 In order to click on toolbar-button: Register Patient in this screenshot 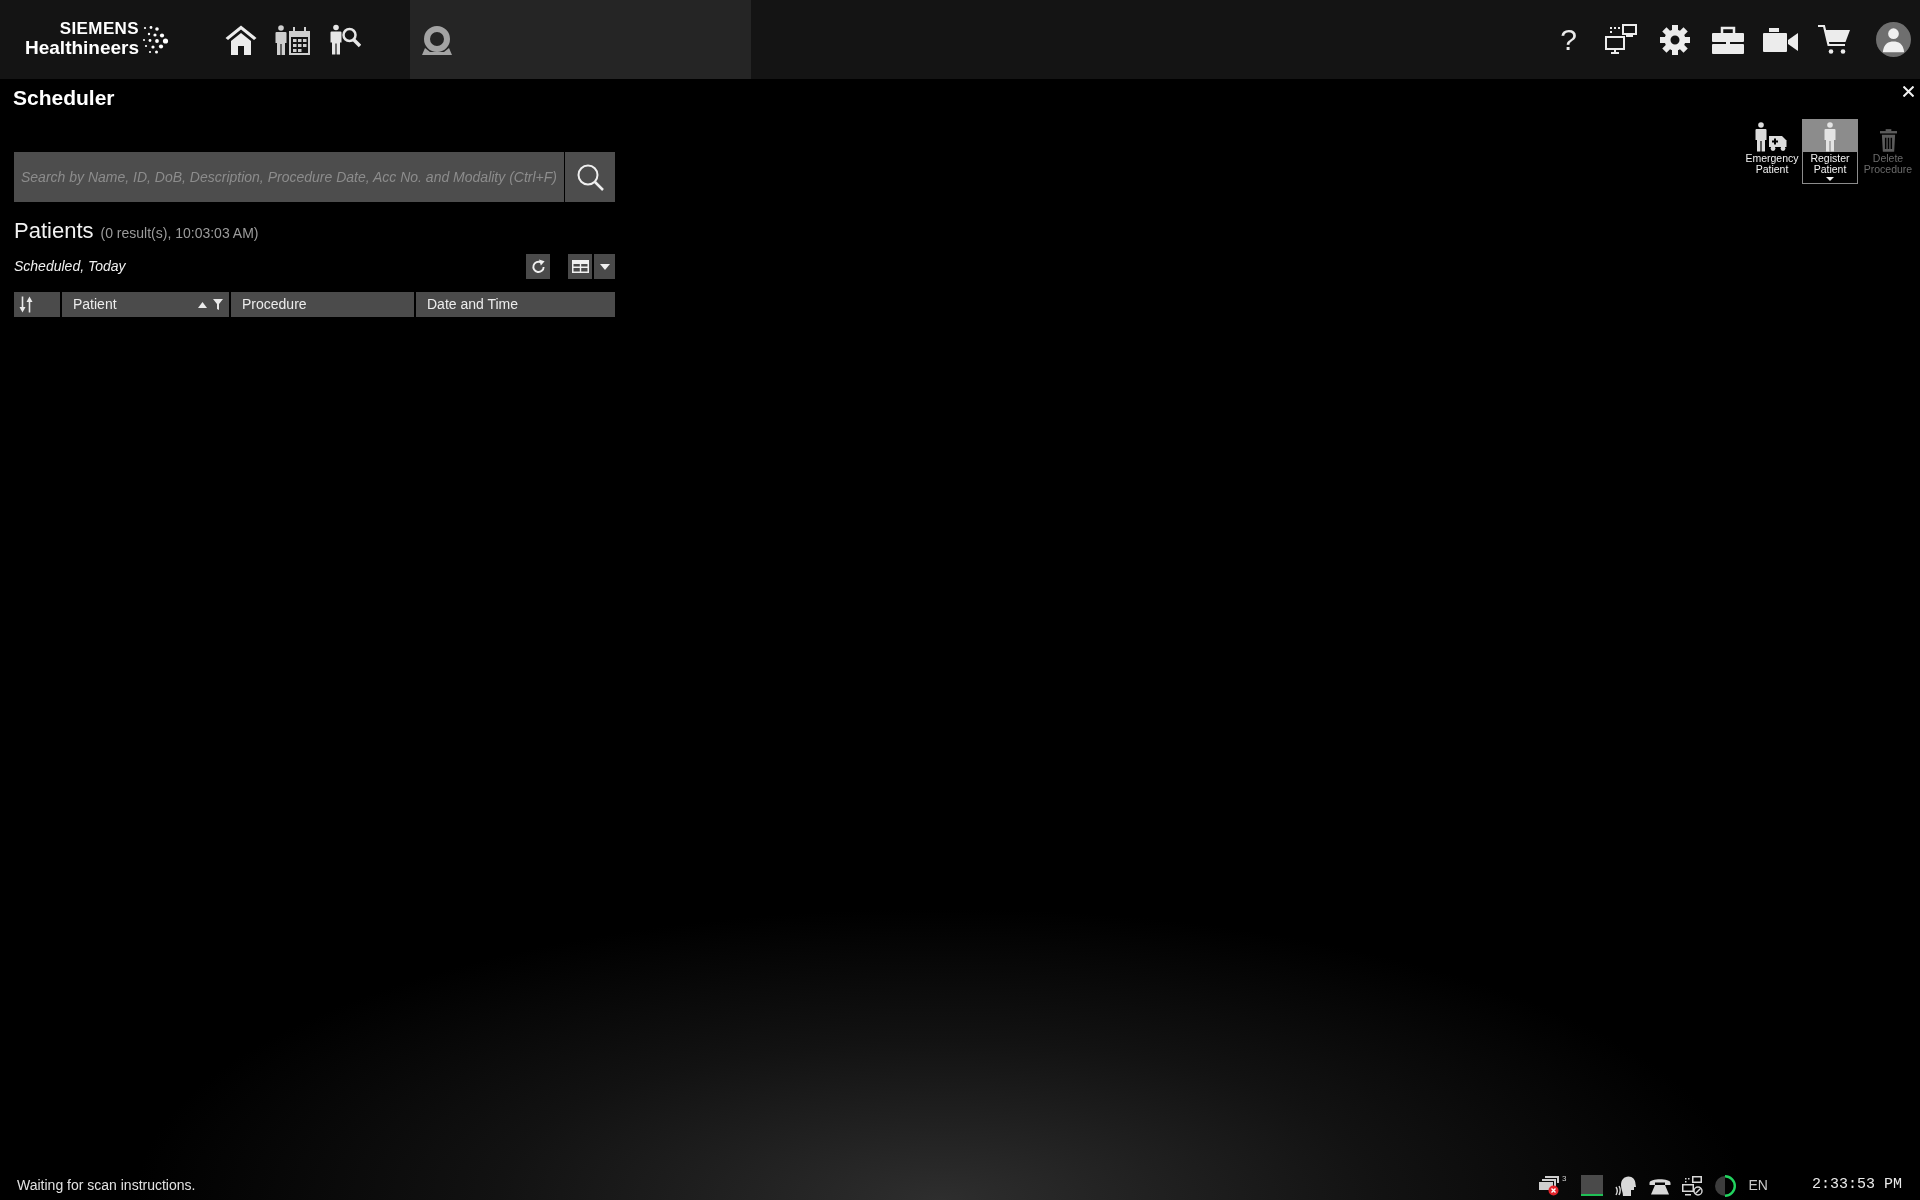, I will do `click(1830, 151)`.